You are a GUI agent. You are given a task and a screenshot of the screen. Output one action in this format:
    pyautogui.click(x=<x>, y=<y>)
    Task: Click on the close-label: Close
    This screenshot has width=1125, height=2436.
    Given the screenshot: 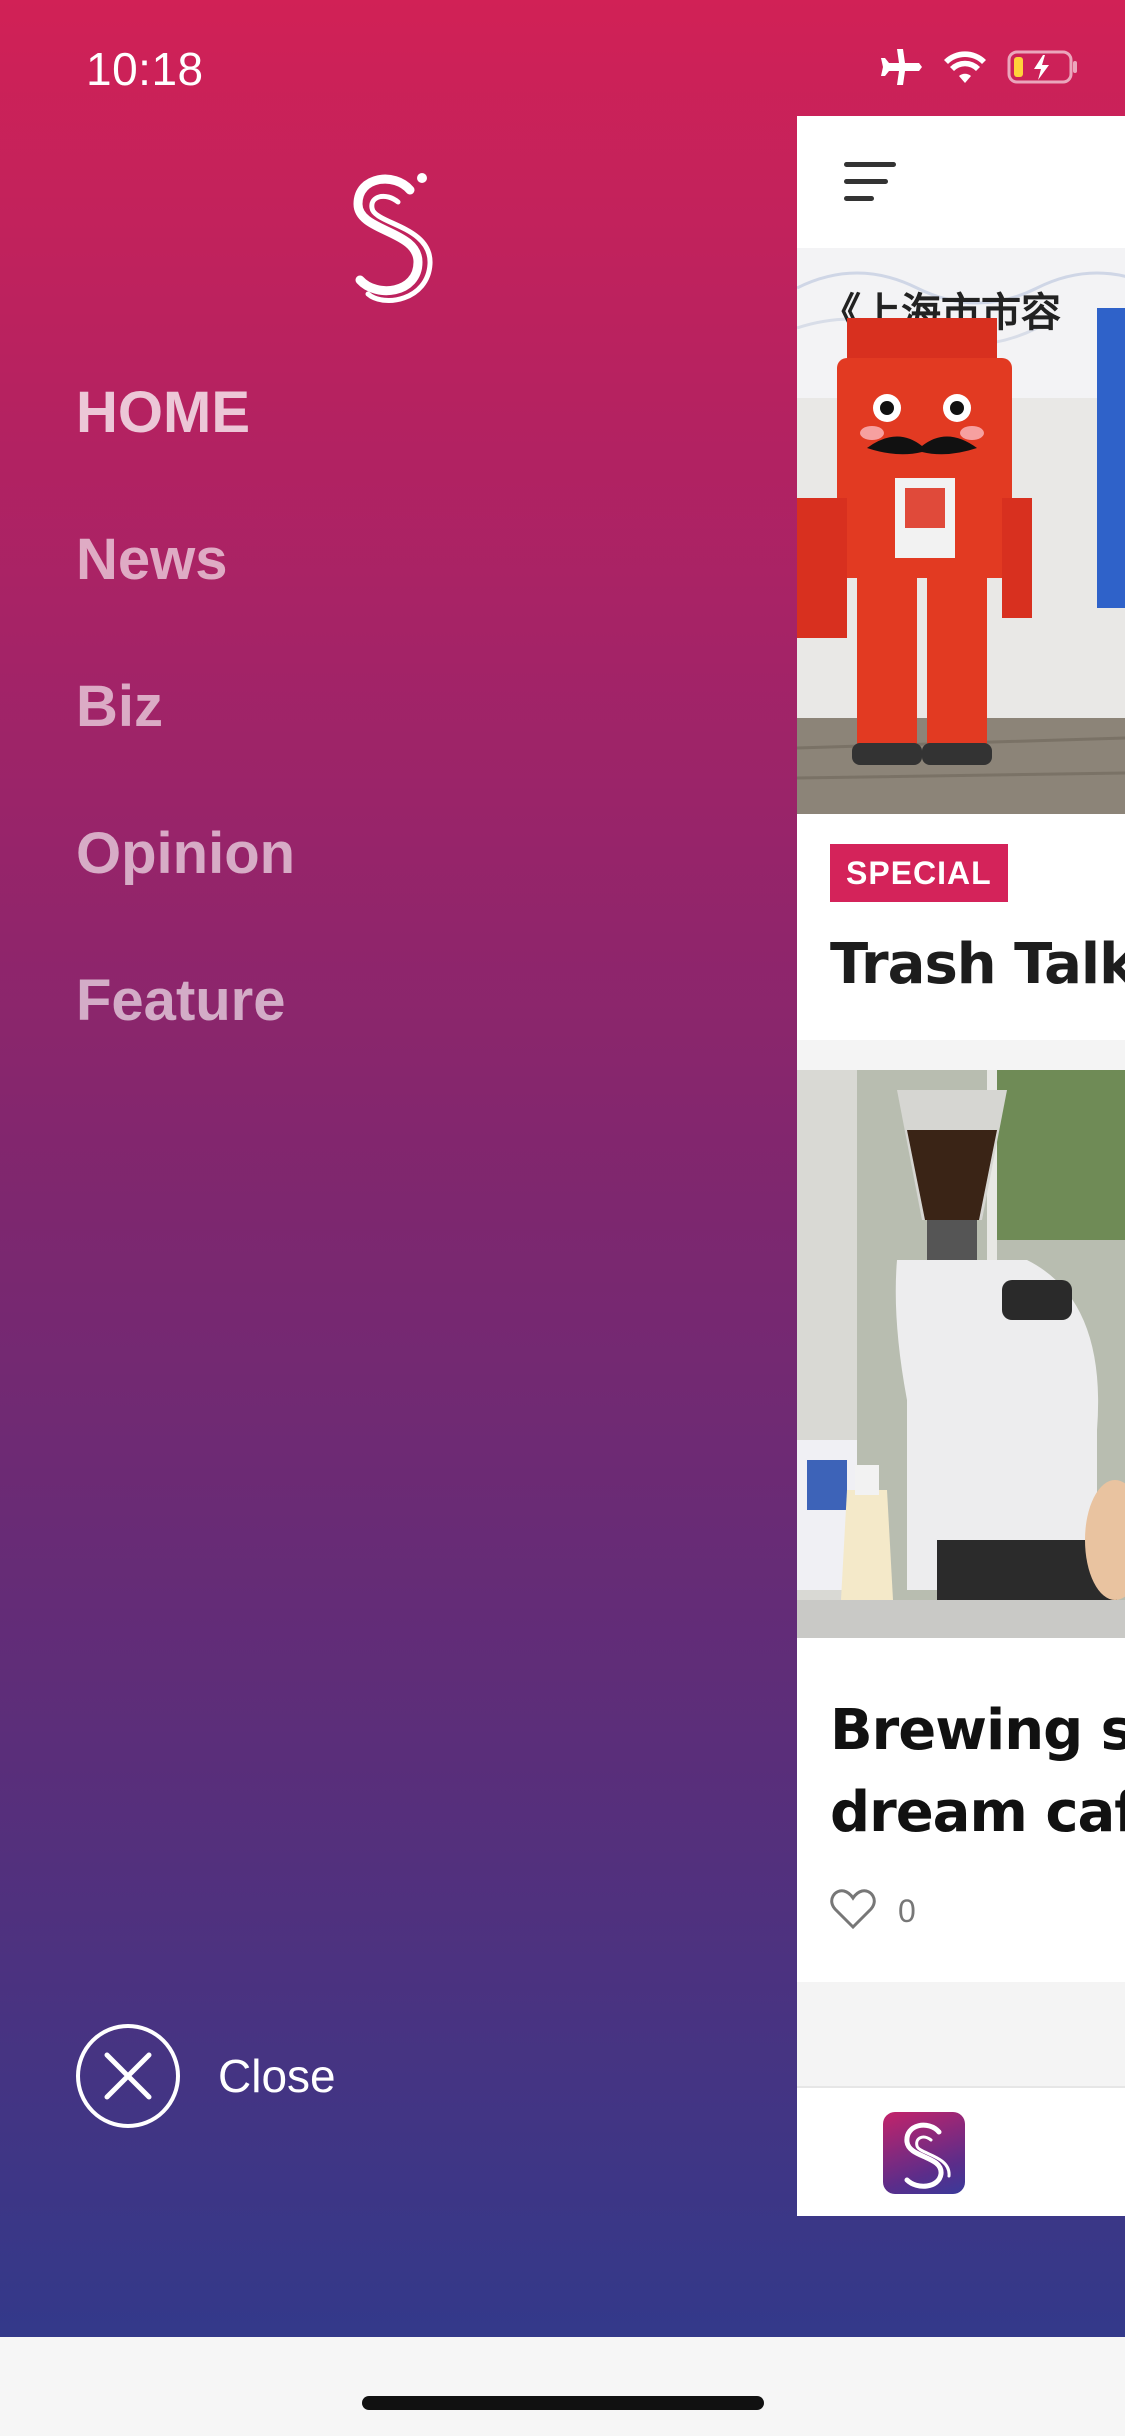 What is the action you would take?
    pyautogui.click(x=277, y=2076)
    